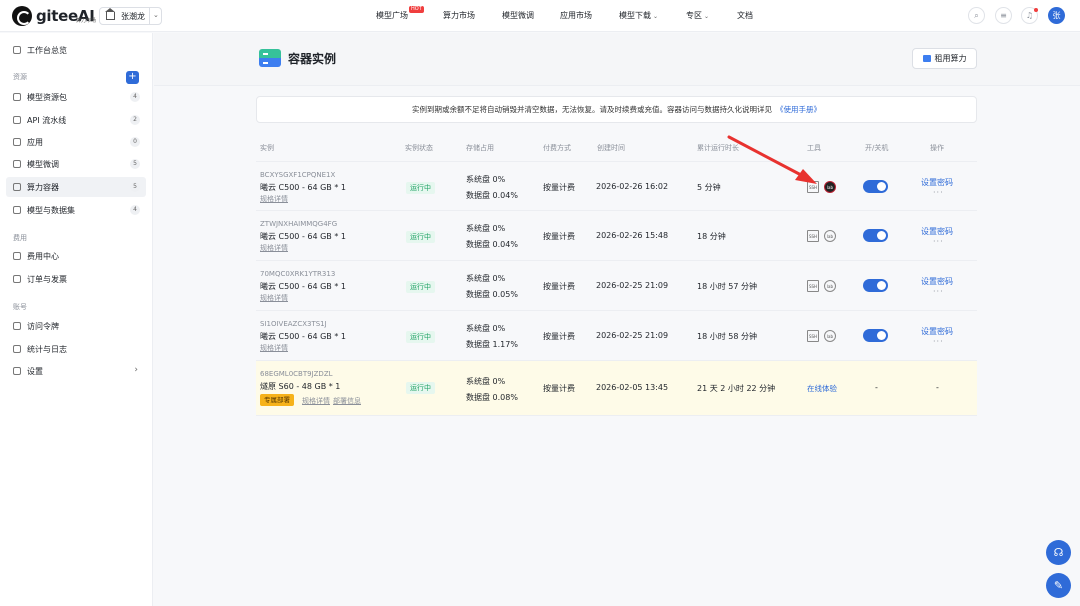 Image resolution: width=1080 pixels, height=606 pixels. What do you see at coordinates (1058, 585) in the screenshot?
I see `edit-feedback-icon: ✎` at bounding box center [1058, 585].